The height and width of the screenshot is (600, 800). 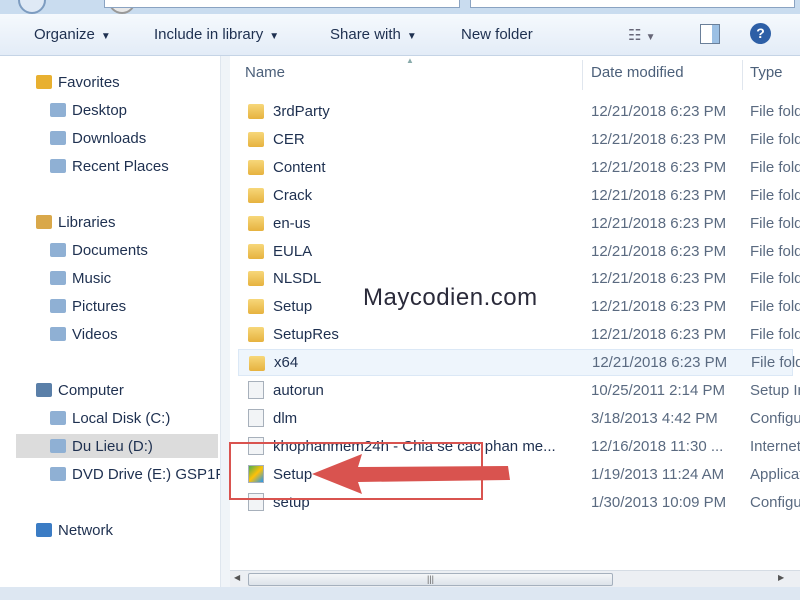 I want to click on sidebar-item: Pictures, so click(x=88, y=306).